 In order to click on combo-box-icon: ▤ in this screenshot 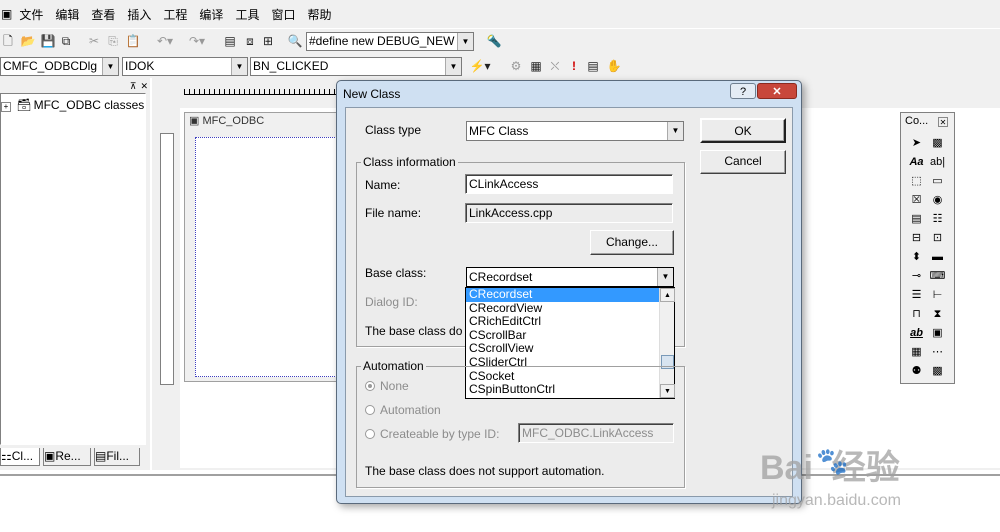, I will do `click(916, 219)`.